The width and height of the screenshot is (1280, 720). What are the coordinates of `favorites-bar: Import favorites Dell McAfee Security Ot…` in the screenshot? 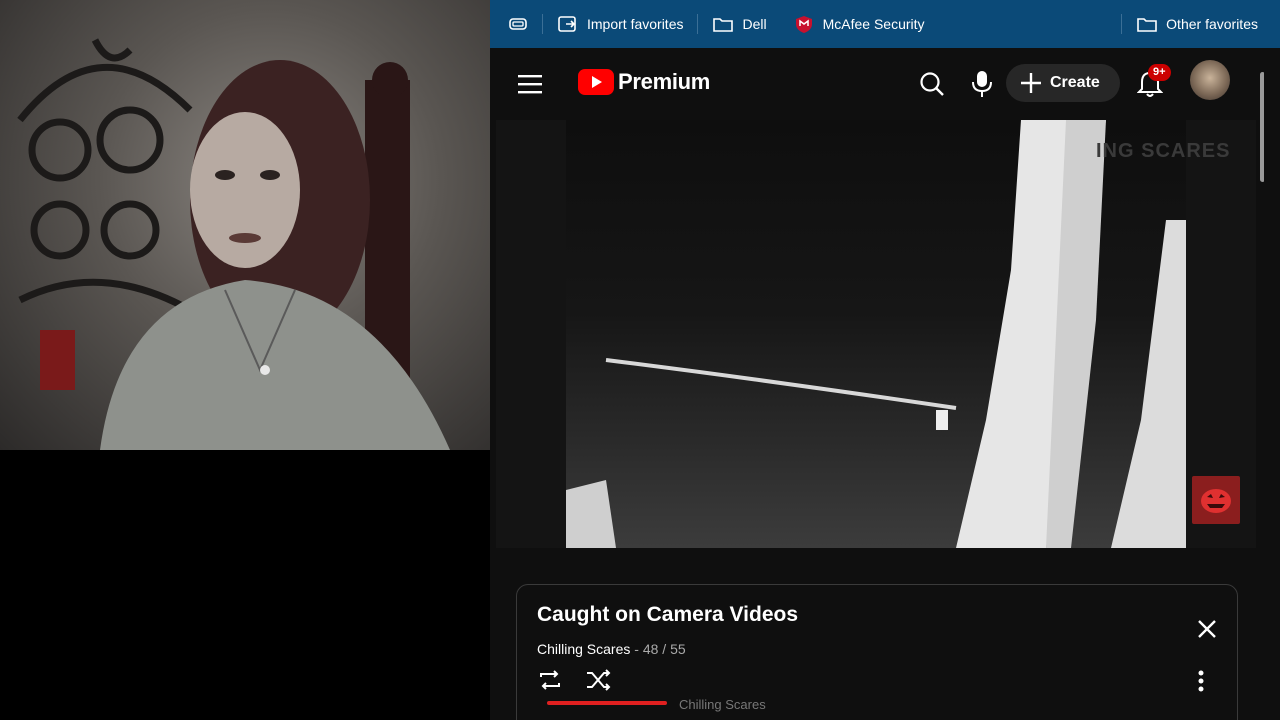 It's located at (885, 24).